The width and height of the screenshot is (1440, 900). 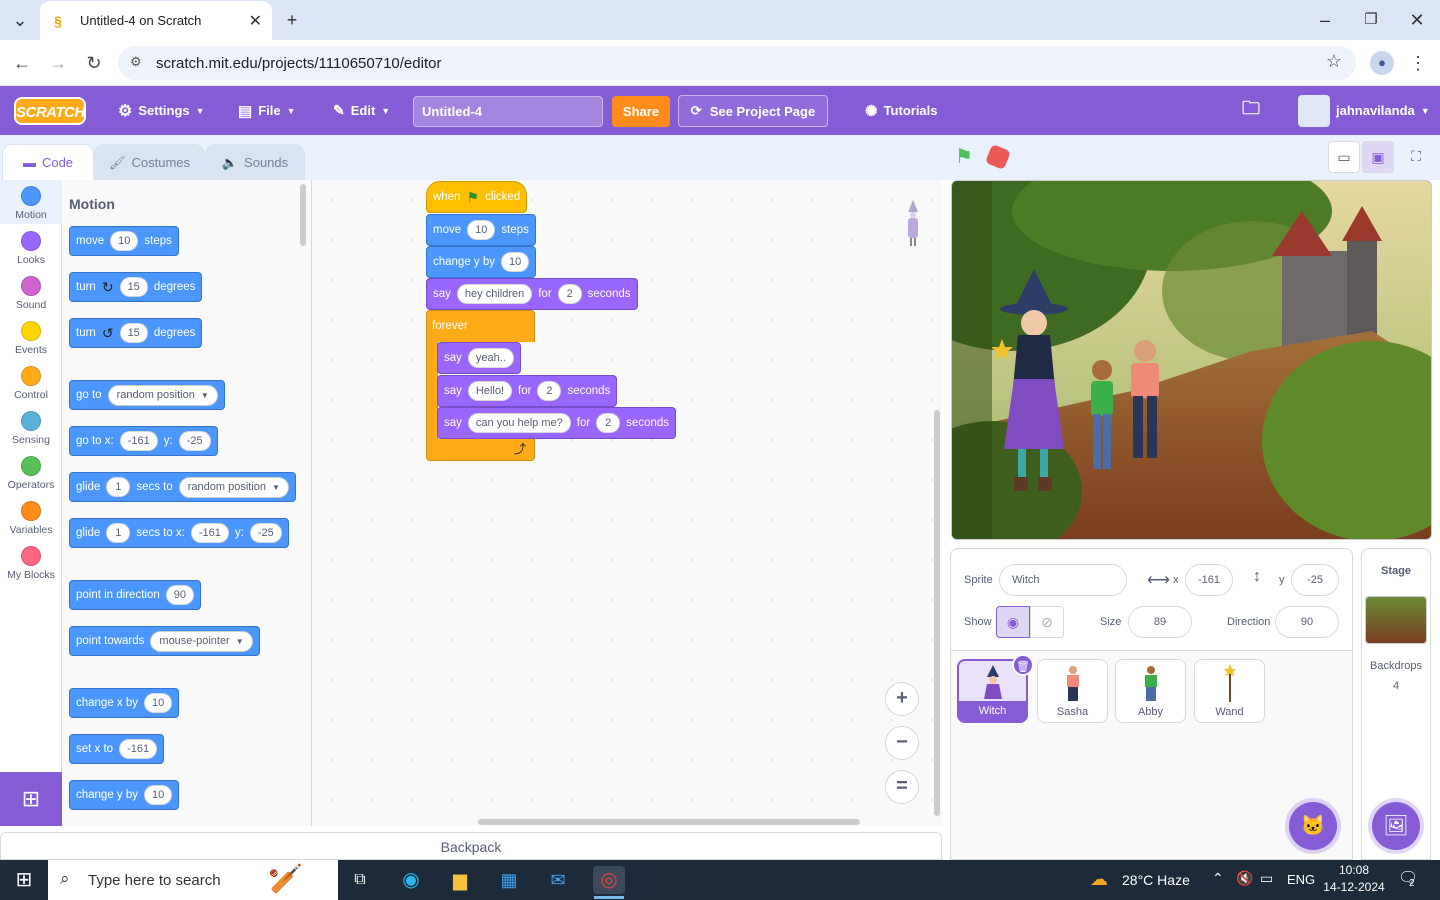 What do you see at coordinates (156, 20) in the screenshot?
I see `browser-tab: § Untitled-4 on Scratch ✕` at bounding box center [156, 20].